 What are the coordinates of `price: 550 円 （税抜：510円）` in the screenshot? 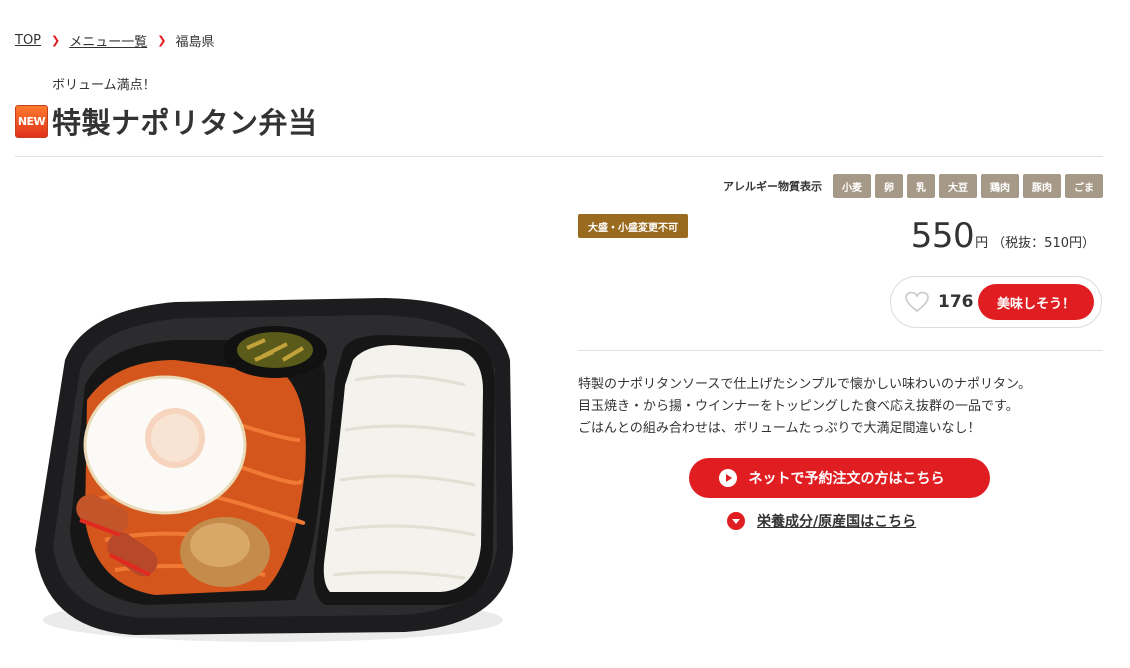 It's located at (1003, 236).